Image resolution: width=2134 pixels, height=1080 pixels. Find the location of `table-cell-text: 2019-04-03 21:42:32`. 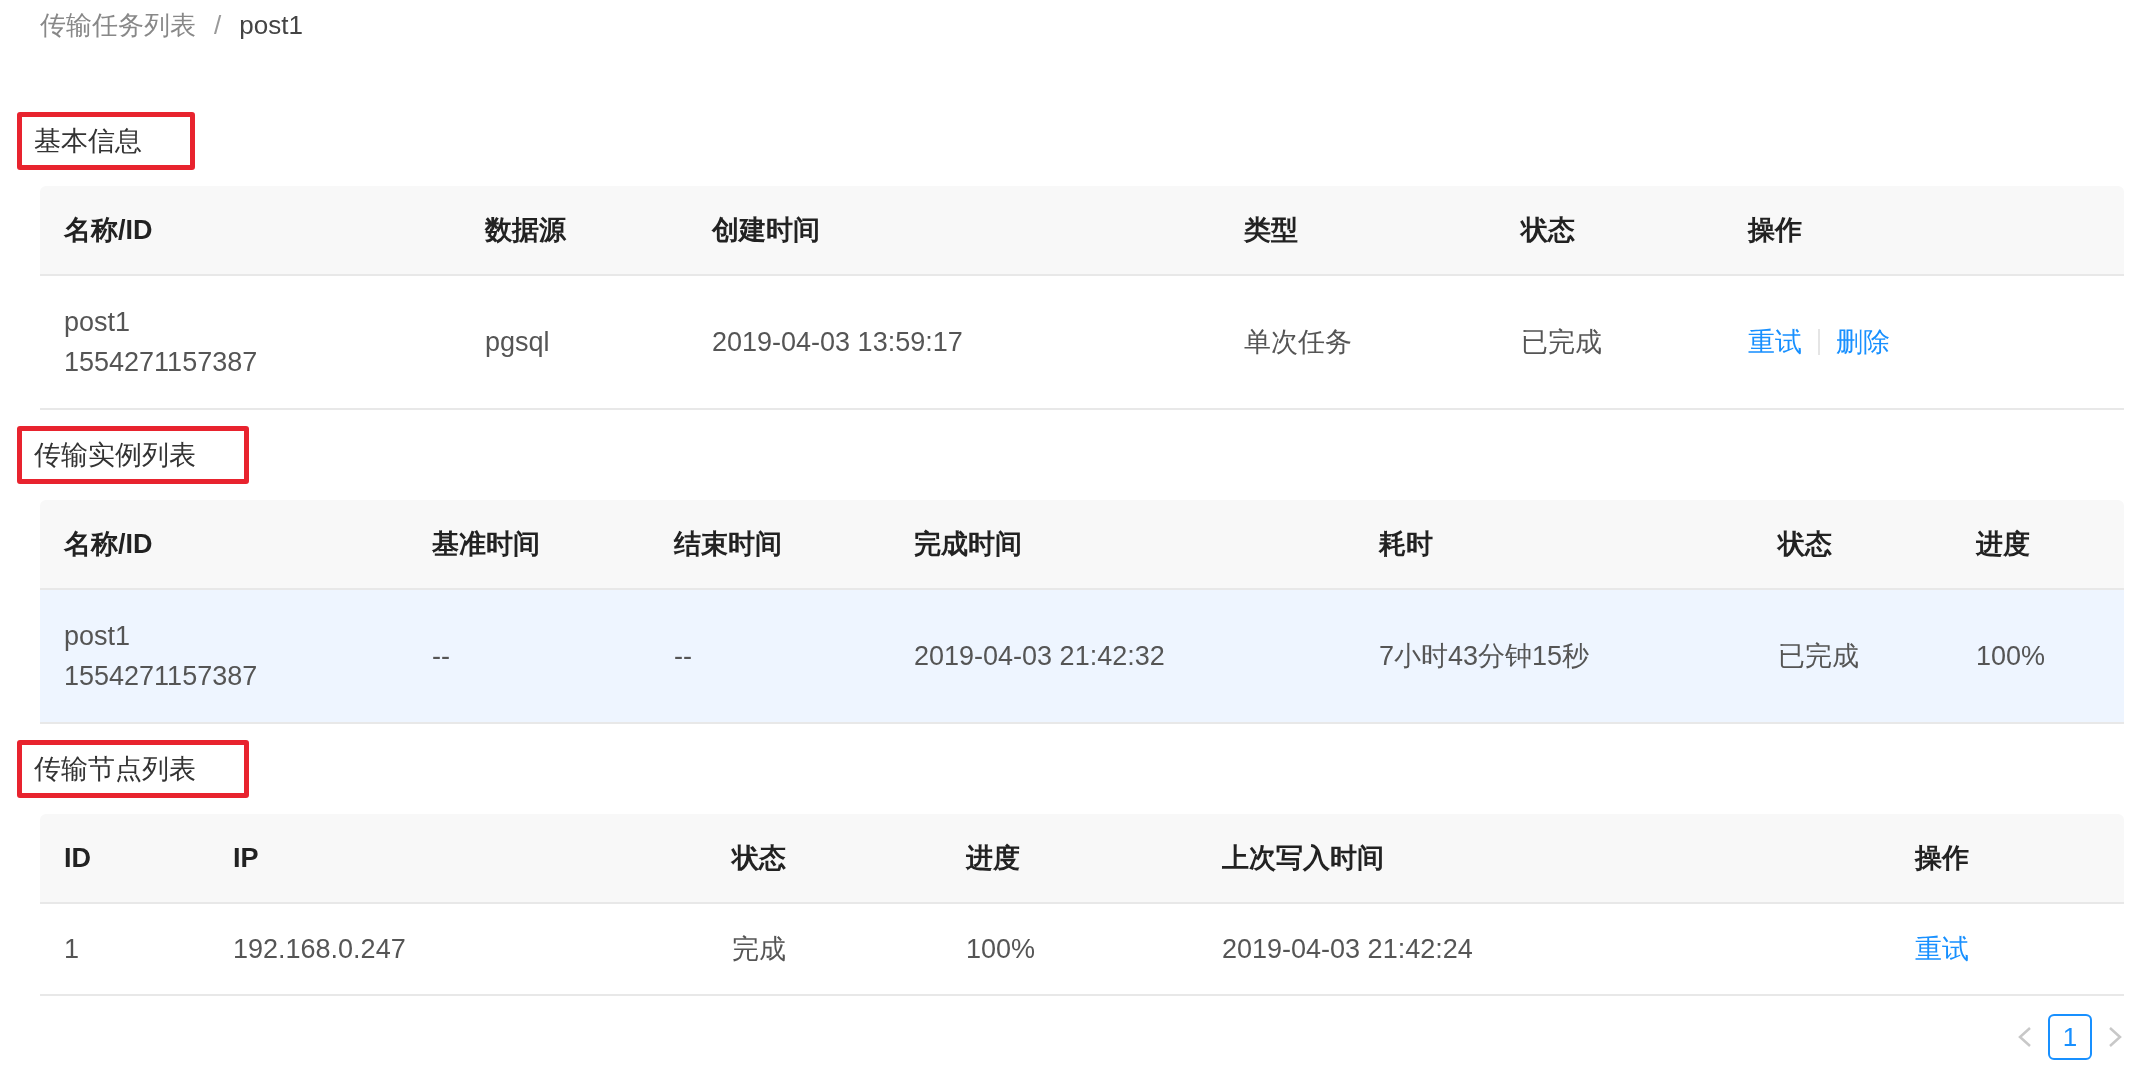

table-cell-text: 2019-04-03 21:42:32 is located at coordinates (1040, 656).